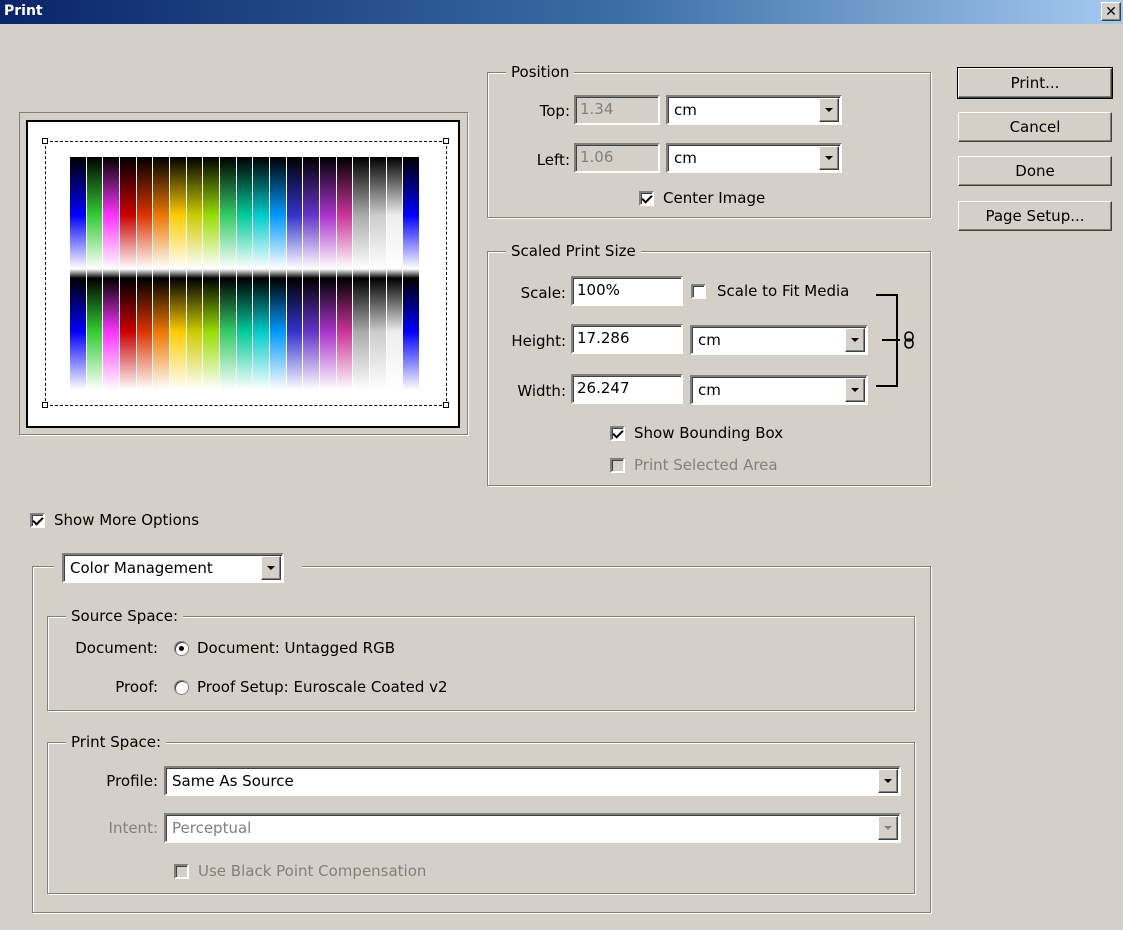 This screenshot has width=1123, height=930. I want to click on done-button: Done, so click(1035, 171).